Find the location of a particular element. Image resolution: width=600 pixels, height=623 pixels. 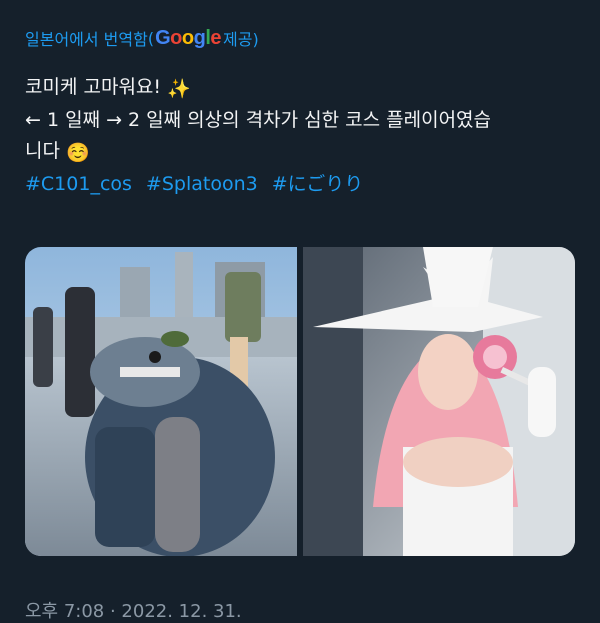

tweet-timestamp: 오후 7:08 · 2022. 12. 31. is located at coordinates (133, 610).